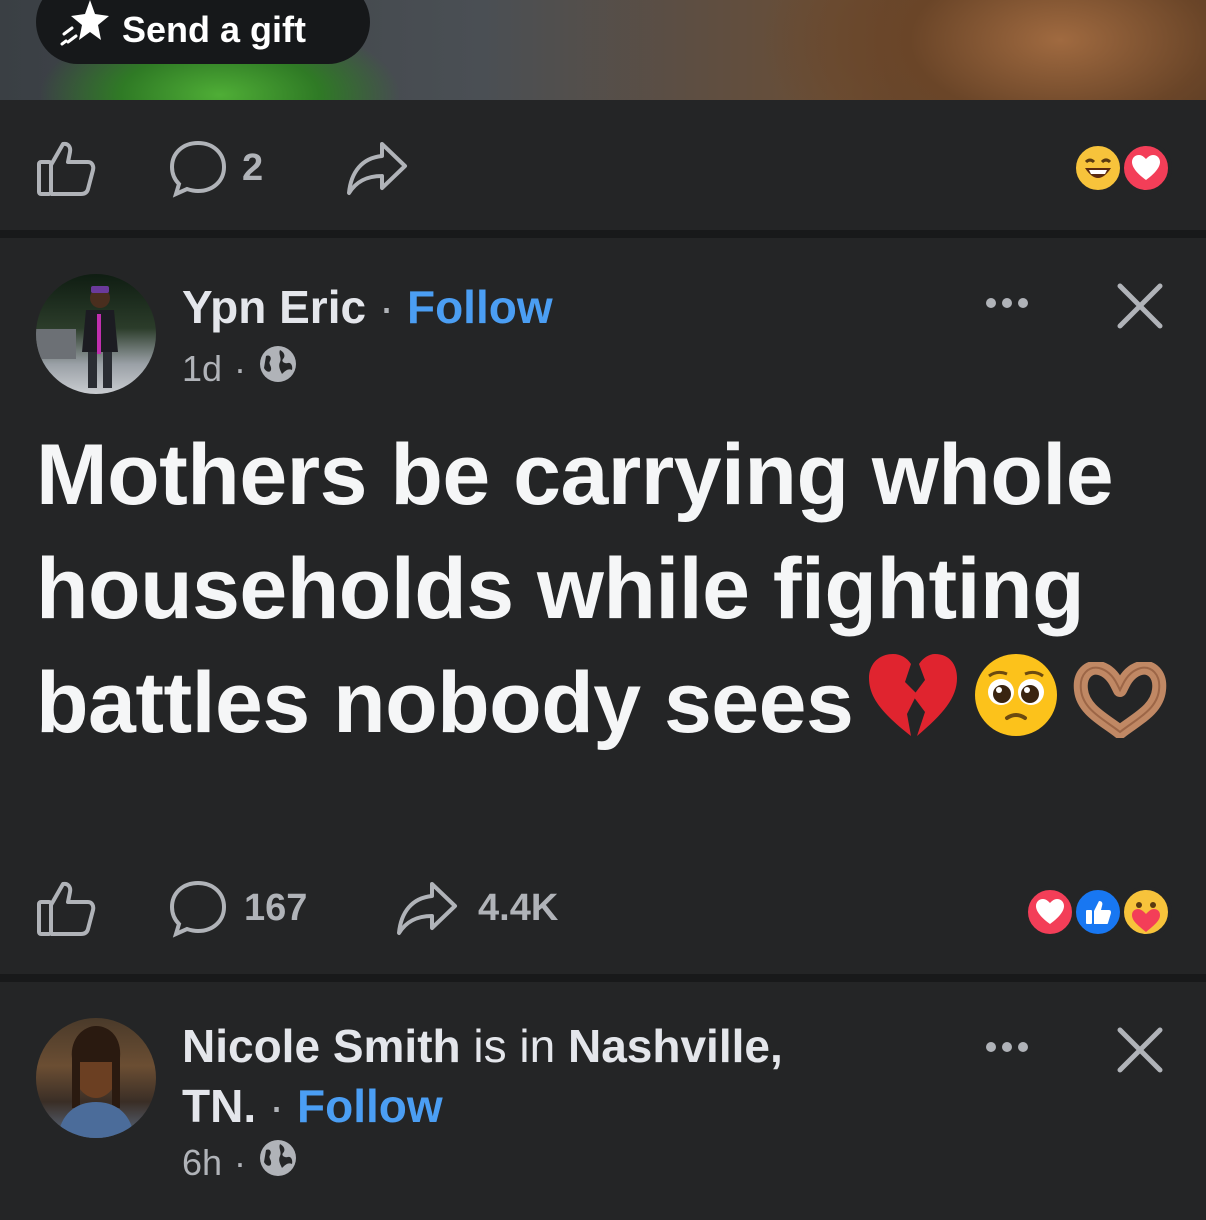  Describe the element at coordinates (1098, 912) in the screenshot. I see `like-reaction-icon` at that location.